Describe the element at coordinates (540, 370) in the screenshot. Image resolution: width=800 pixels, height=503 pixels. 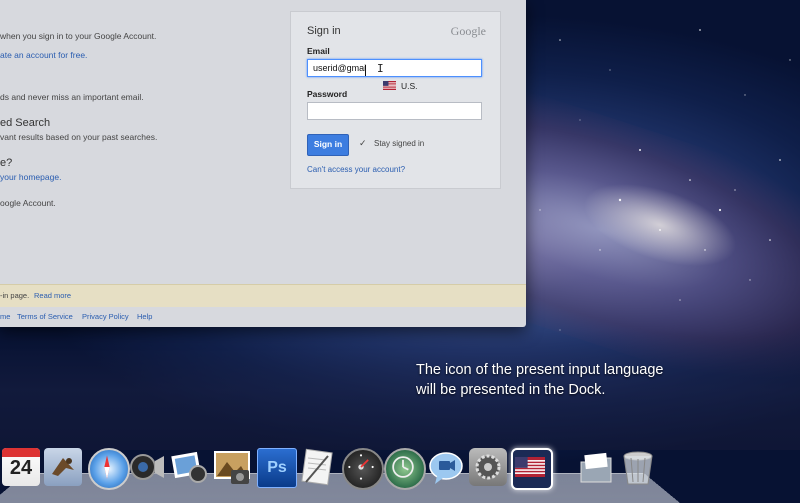
I see `caption-line-1: The icon of the present input language` at that location.